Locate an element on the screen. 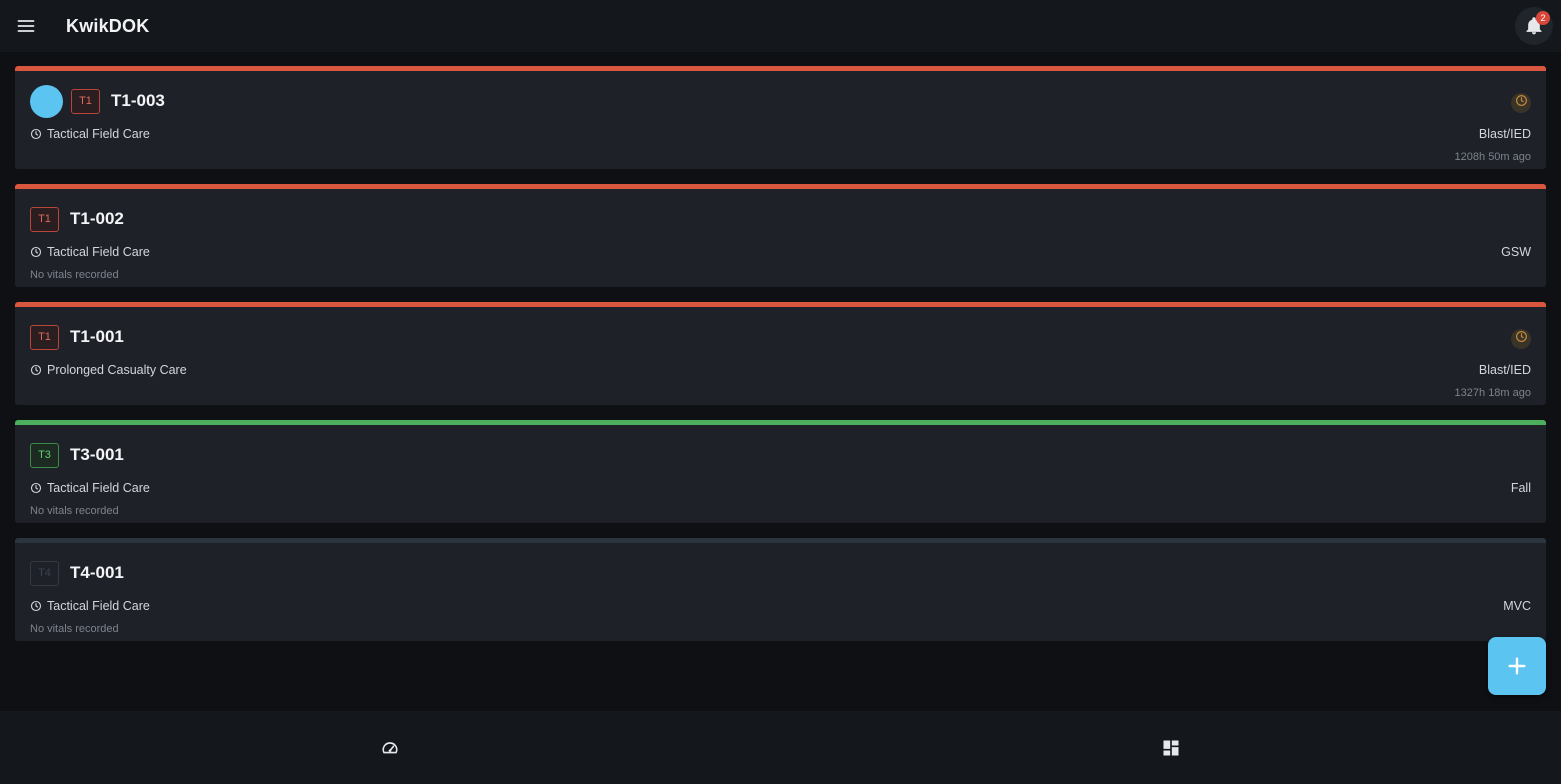 This screenshot has height=784, width=1561. vitals-note: 1327h 18m ago is located at coordinates (780, 393).